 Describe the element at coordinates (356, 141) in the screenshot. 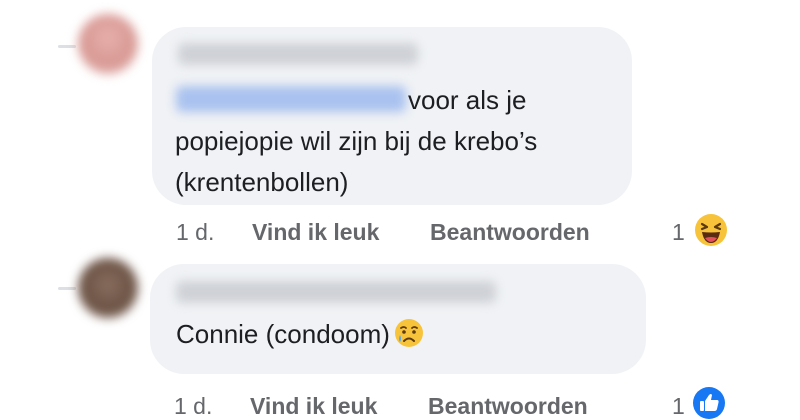

I see `comment-text-line: popiejopie wil zijn bij de krebo’s` at that location.